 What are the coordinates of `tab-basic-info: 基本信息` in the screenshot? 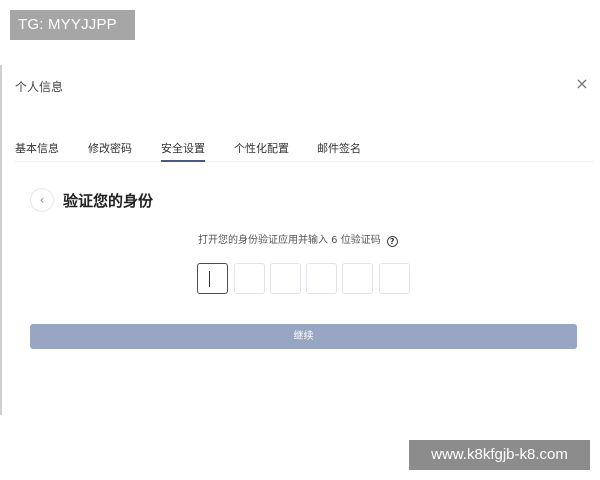 It's located at (37, 151).